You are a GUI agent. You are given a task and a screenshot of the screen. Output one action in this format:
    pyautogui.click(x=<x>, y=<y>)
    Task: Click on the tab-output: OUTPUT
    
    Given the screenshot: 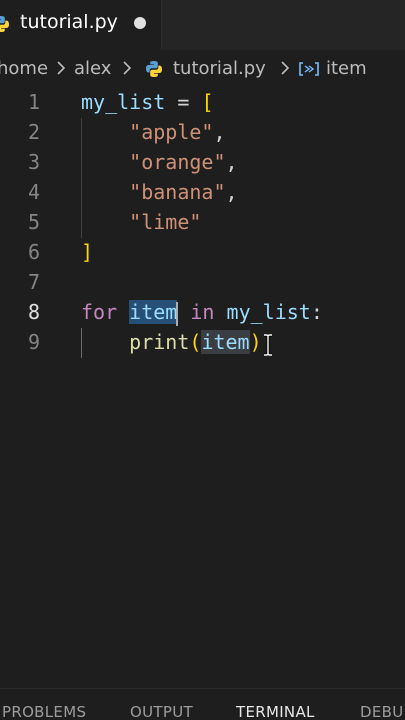 What is the action you would take?
    pyautogui.click(x=161, y=711)
    